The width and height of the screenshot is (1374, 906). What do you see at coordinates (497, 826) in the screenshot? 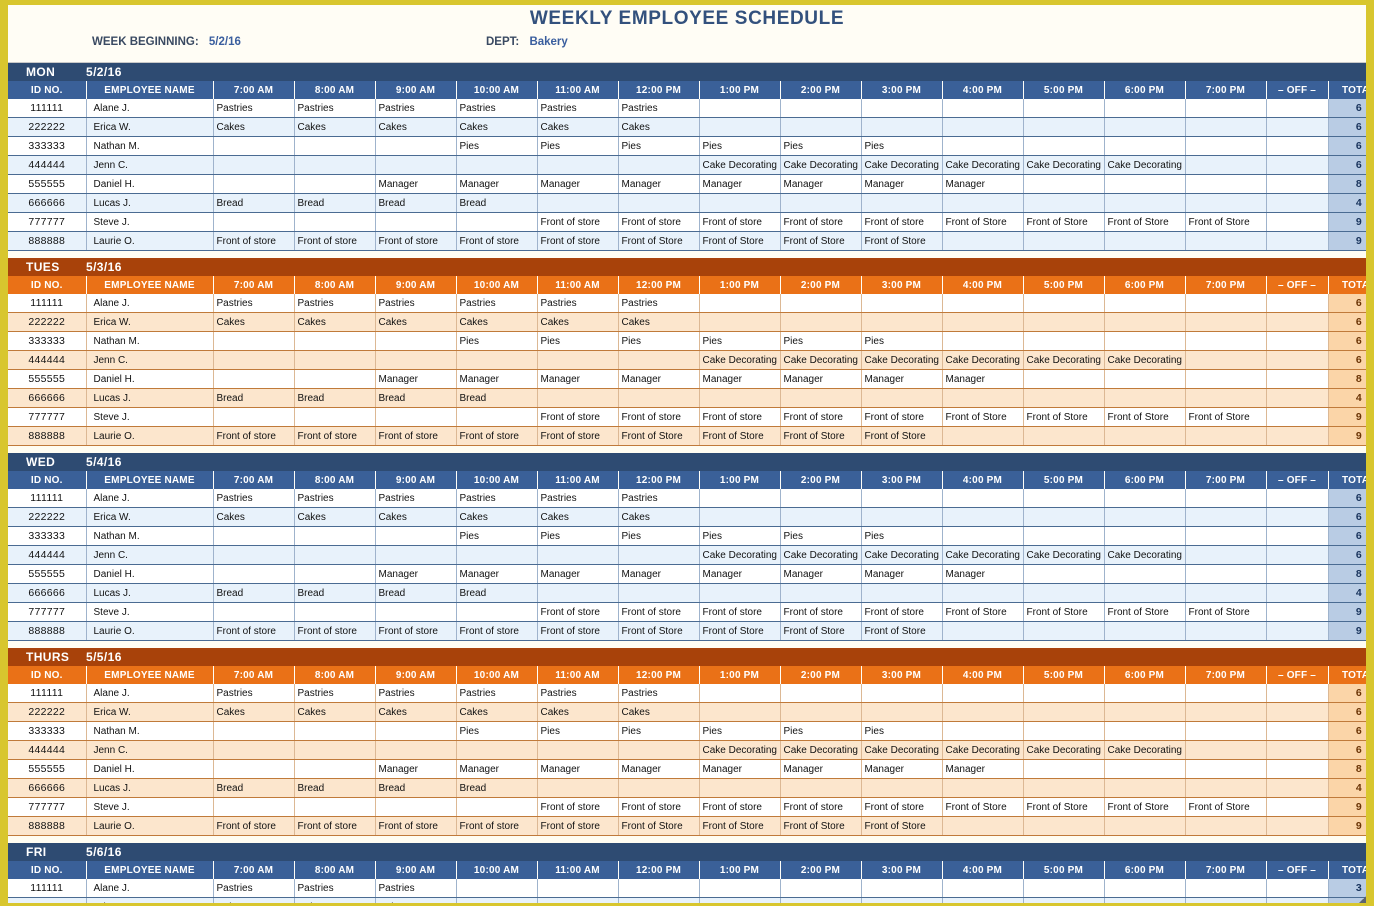
I see `shift-cell-3: Front of store` at bounding box center [497, 826].